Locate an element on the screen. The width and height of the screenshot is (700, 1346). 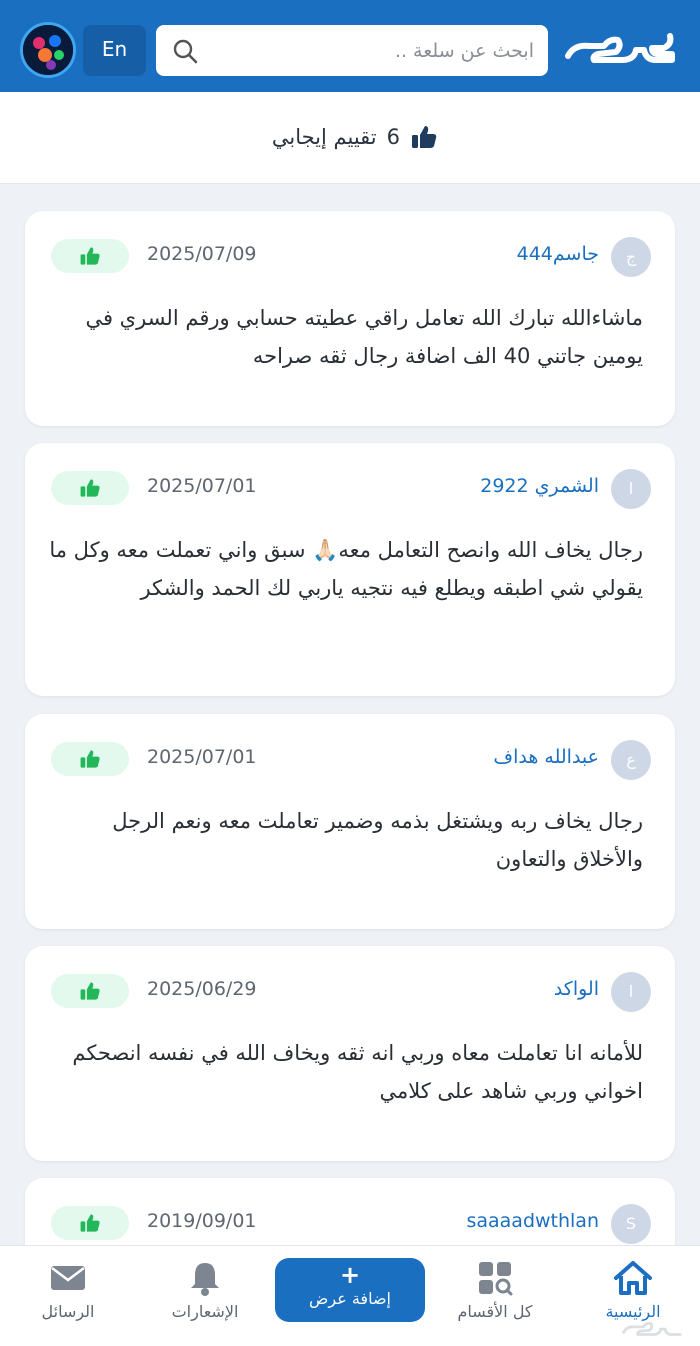
reviewer-avatar: ج is located at coordinates (631, 257).